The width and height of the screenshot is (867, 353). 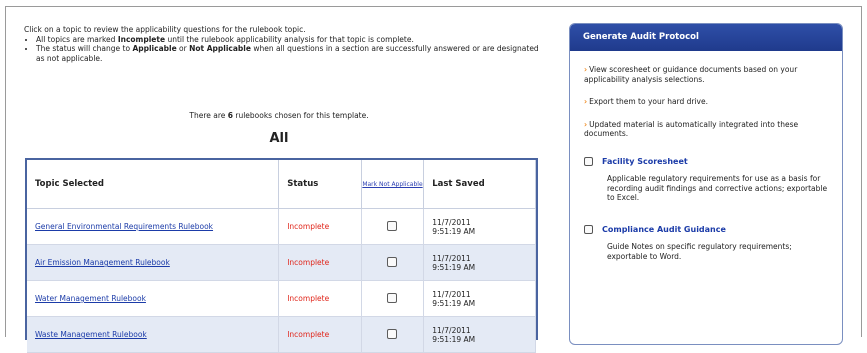 What do you see at coordinates (91, 334) in the screenshot?
I see `topic-link: Waste Management Rulebook` at bounding box center [91, 334].